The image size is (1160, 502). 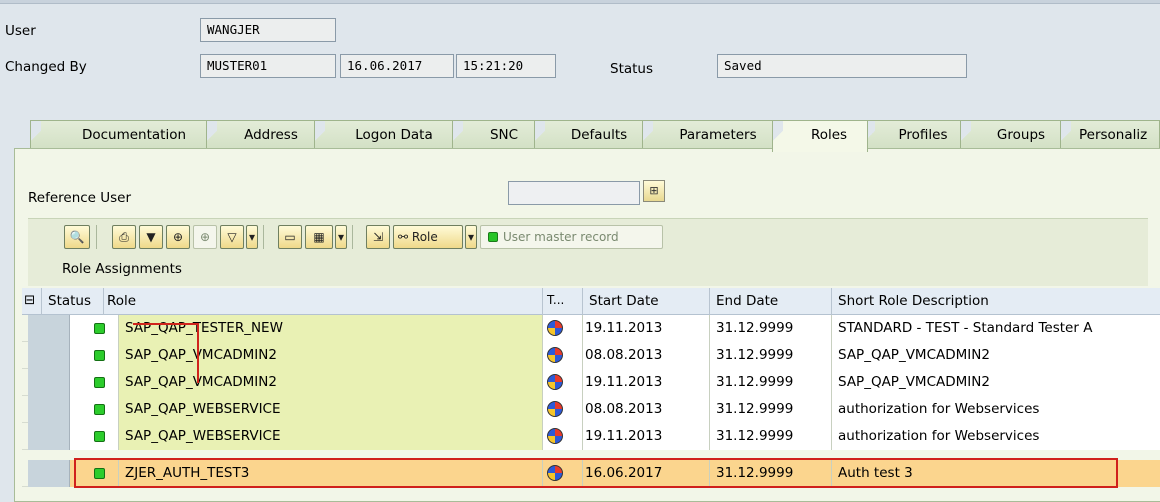 I want to click on column-header-end-date: End Date, so click(x=771, y=301).